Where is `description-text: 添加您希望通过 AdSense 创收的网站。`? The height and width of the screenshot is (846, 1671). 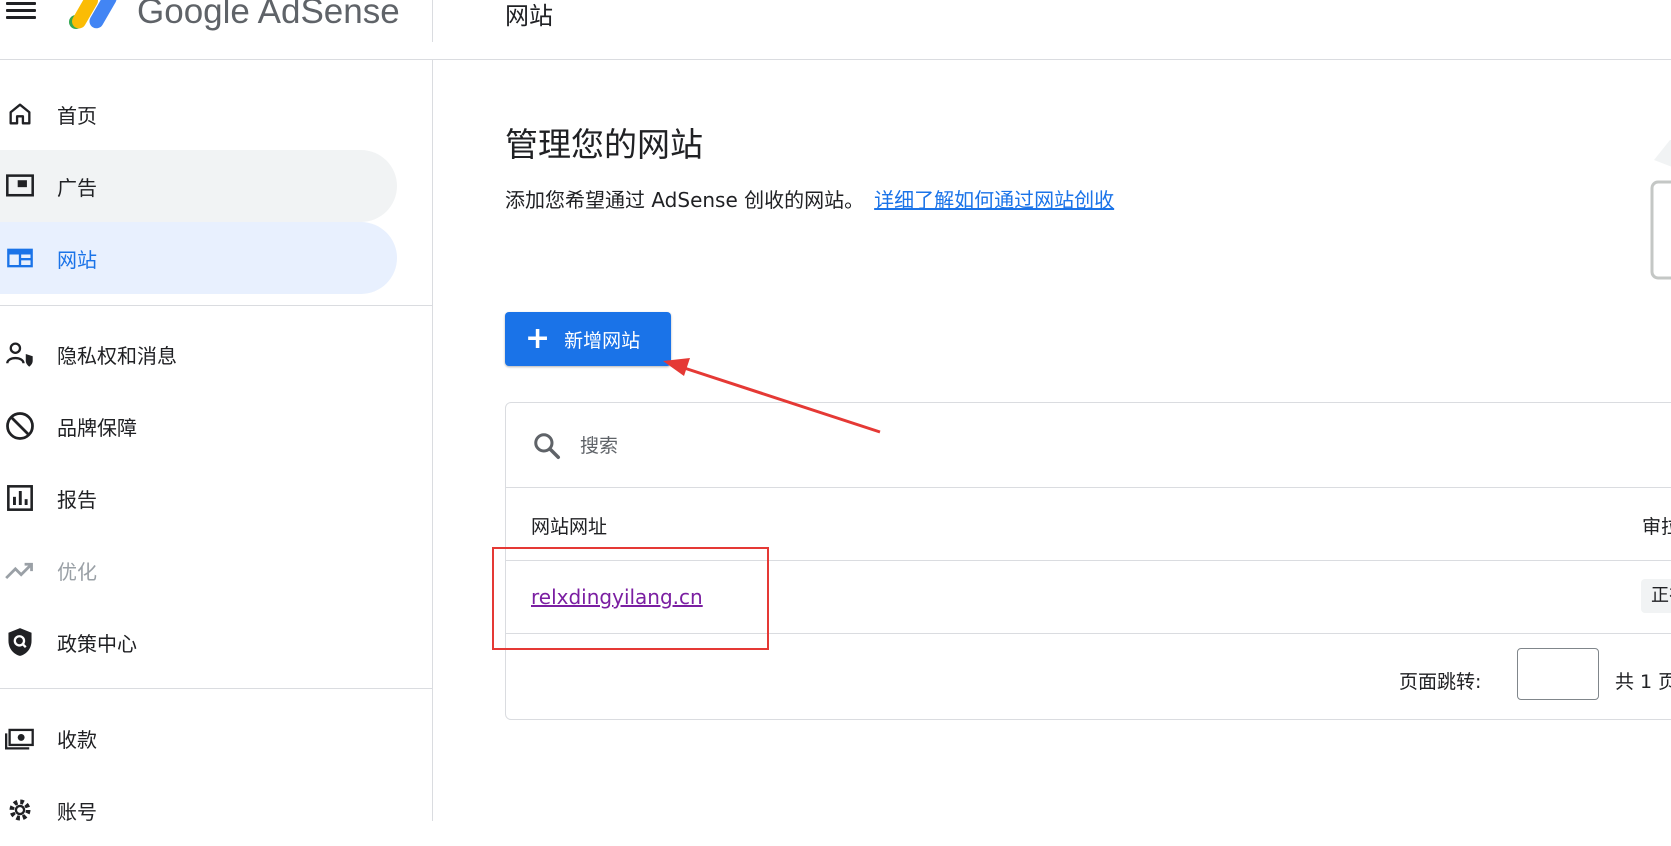 description-text: 添加您希望通过 AdSense 创收的网站。 is located at coordinates (685, 200).